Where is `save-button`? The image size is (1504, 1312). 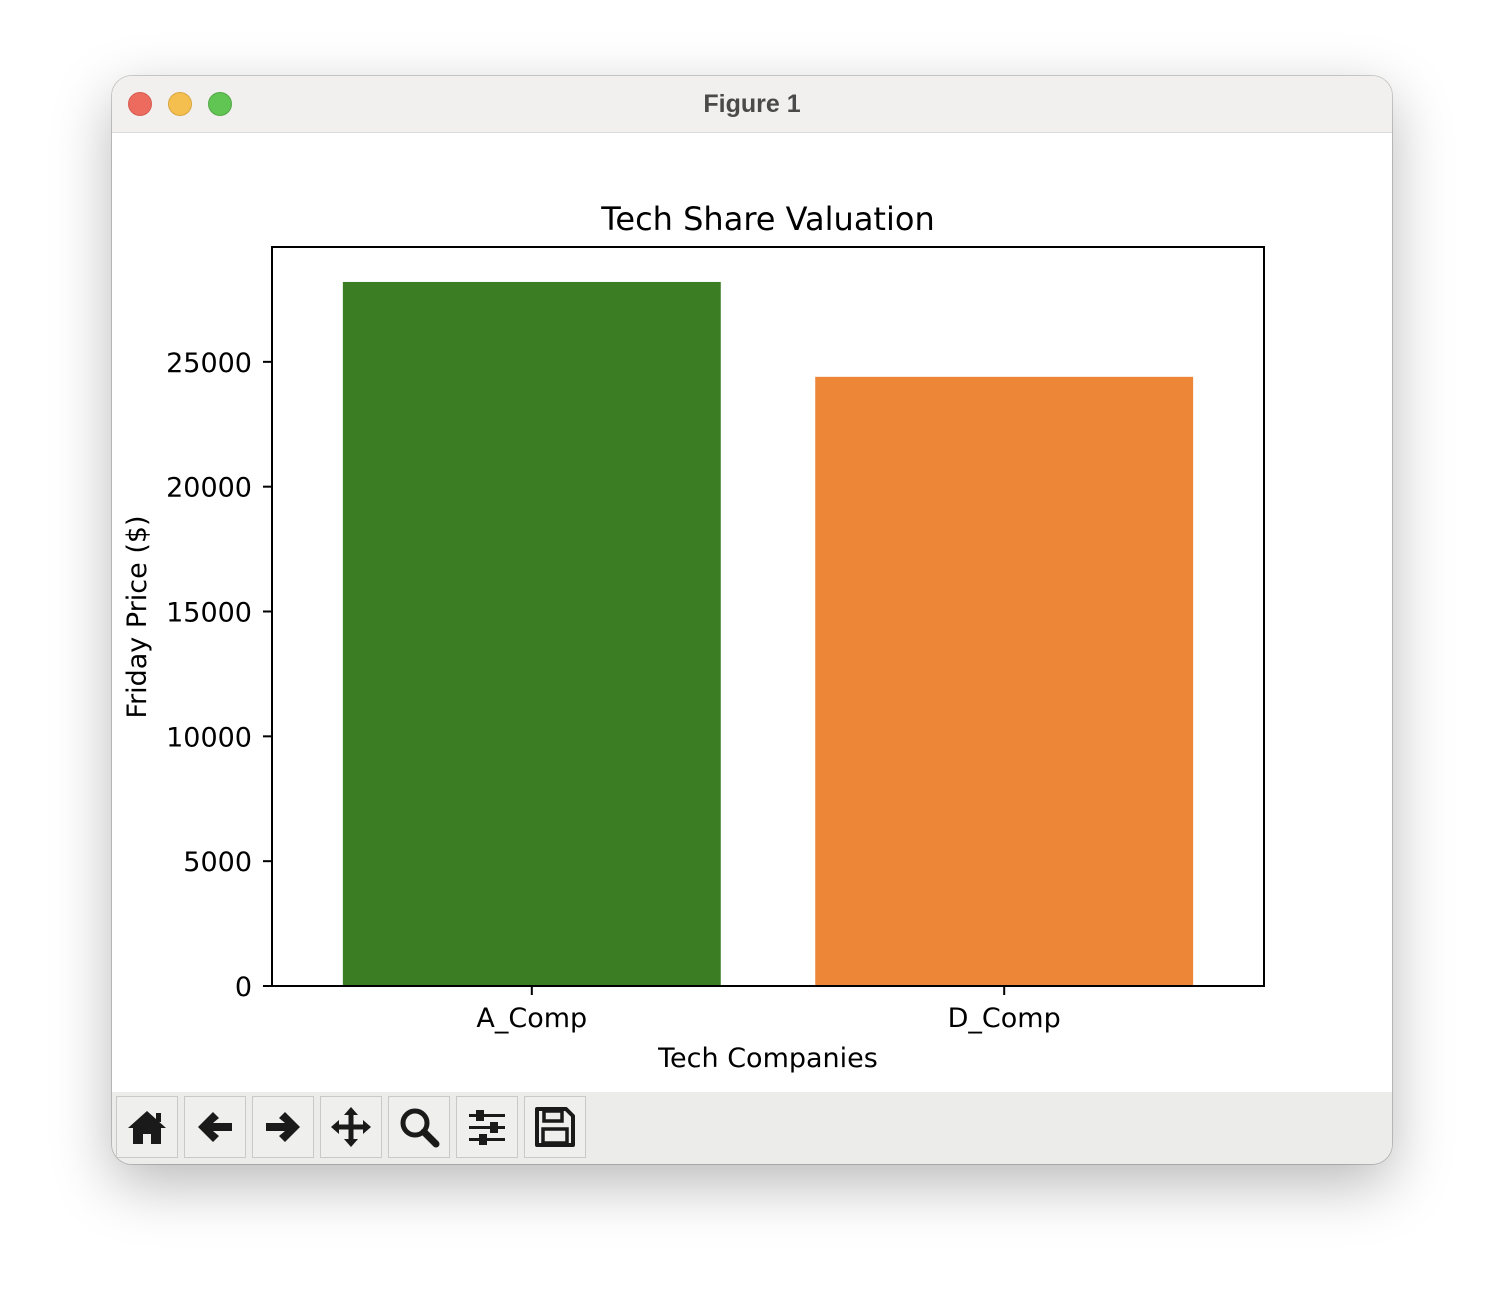
save-button is located at coordinates (555, 1127).